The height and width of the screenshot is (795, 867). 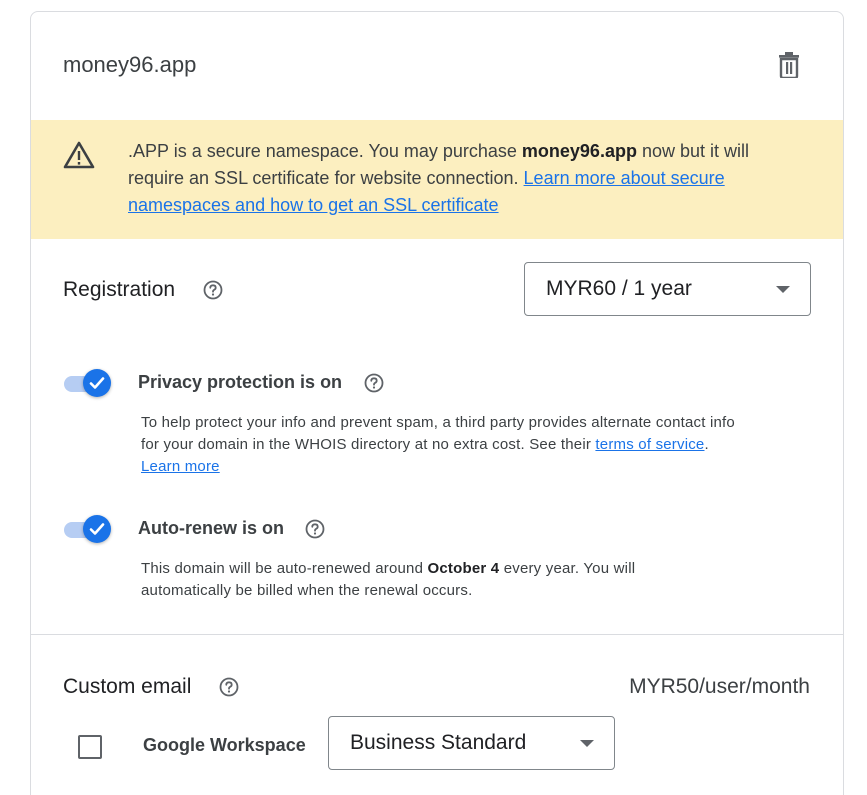 What do you see at coordinates (224, 745) in the screenshot?
I see `google-workspace-label: Google Workspace` at bounding box center [224, 745].